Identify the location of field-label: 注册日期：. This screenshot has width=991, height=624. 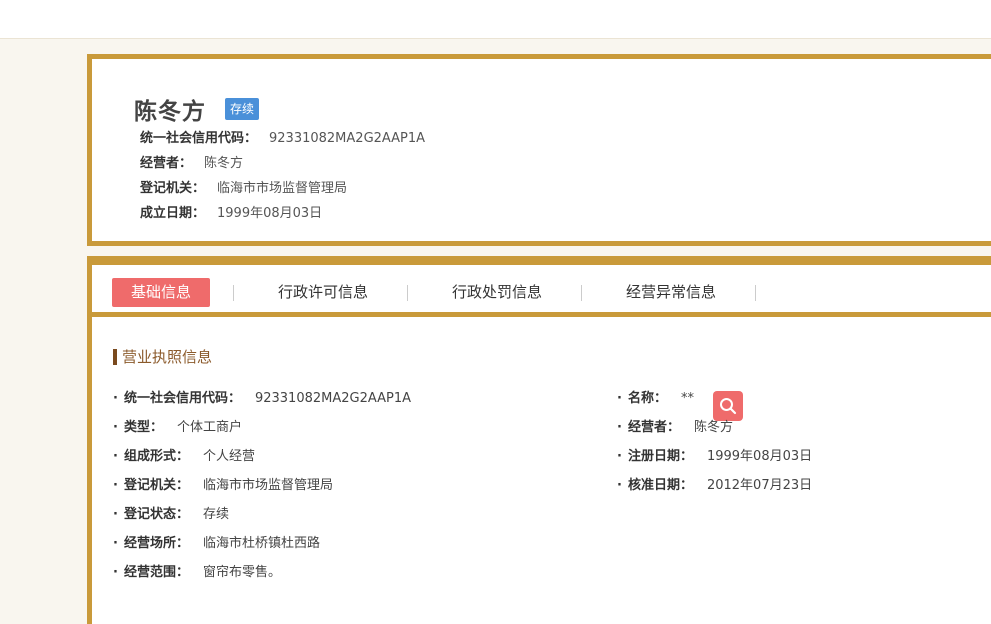
(660, 456).